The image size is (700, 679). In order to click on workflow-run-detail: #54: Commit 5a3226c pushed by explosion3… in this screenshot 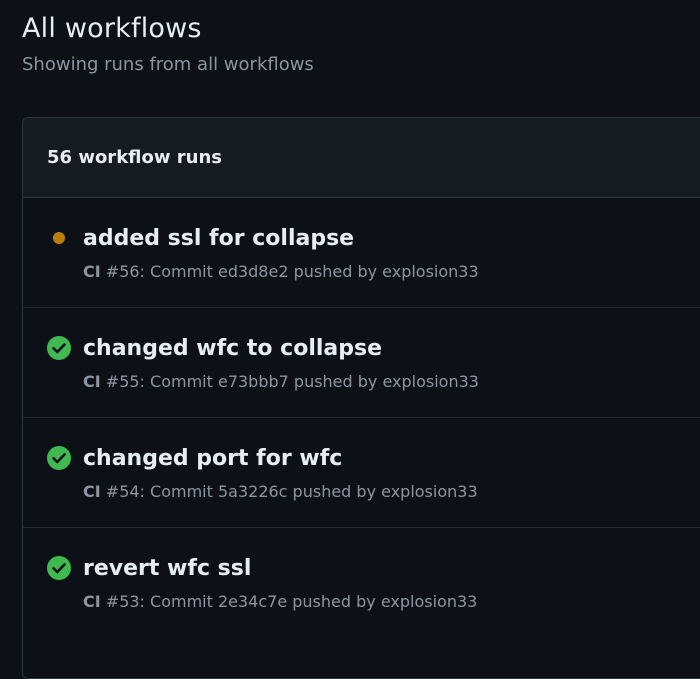, I will do `click(289, 491)`.